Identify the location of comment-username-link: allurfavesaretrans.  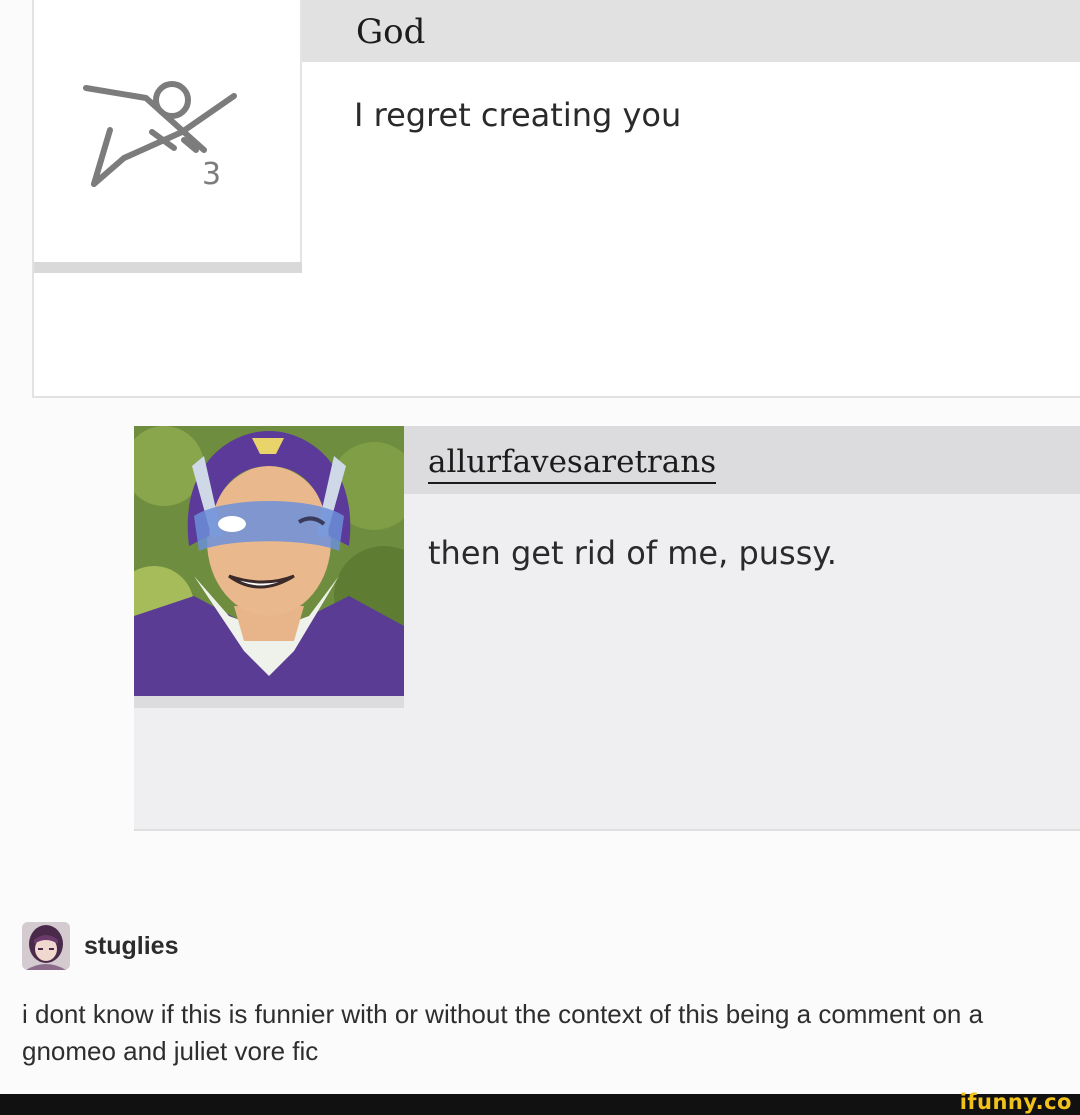
(572, 464).